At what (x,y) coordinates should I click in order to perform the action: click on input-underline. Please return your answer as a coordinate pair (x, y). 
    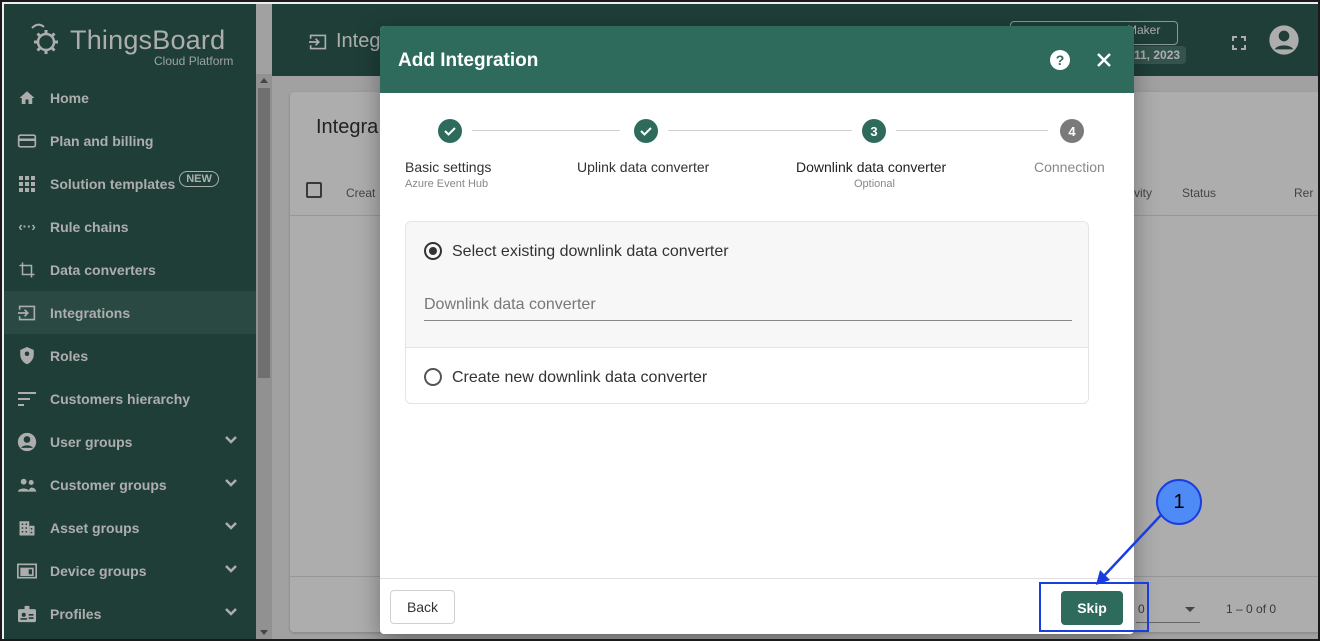
    Looking at the image, I should click on (748, 320).